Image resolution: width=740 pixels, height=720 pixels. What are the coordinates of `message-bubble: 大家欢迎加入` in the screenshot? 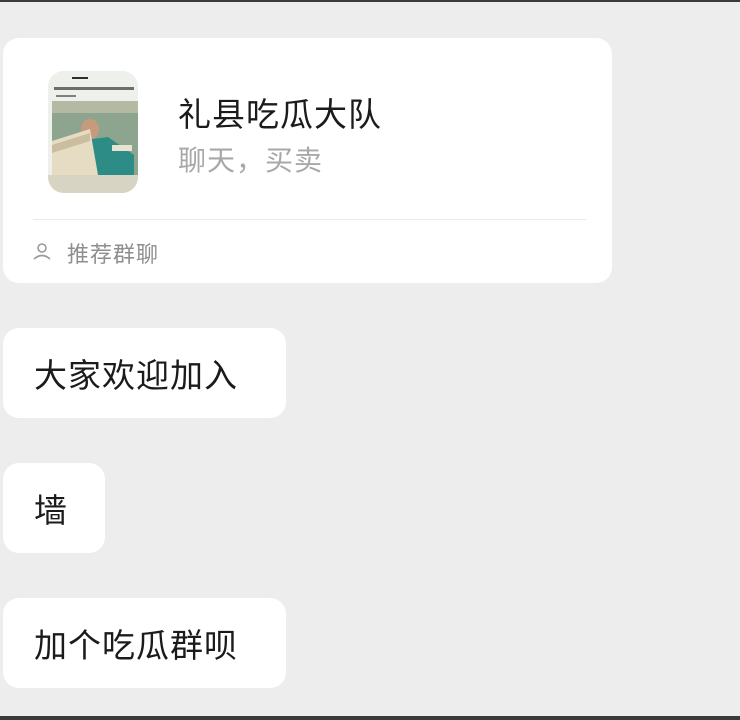 It's located at (144, 373).